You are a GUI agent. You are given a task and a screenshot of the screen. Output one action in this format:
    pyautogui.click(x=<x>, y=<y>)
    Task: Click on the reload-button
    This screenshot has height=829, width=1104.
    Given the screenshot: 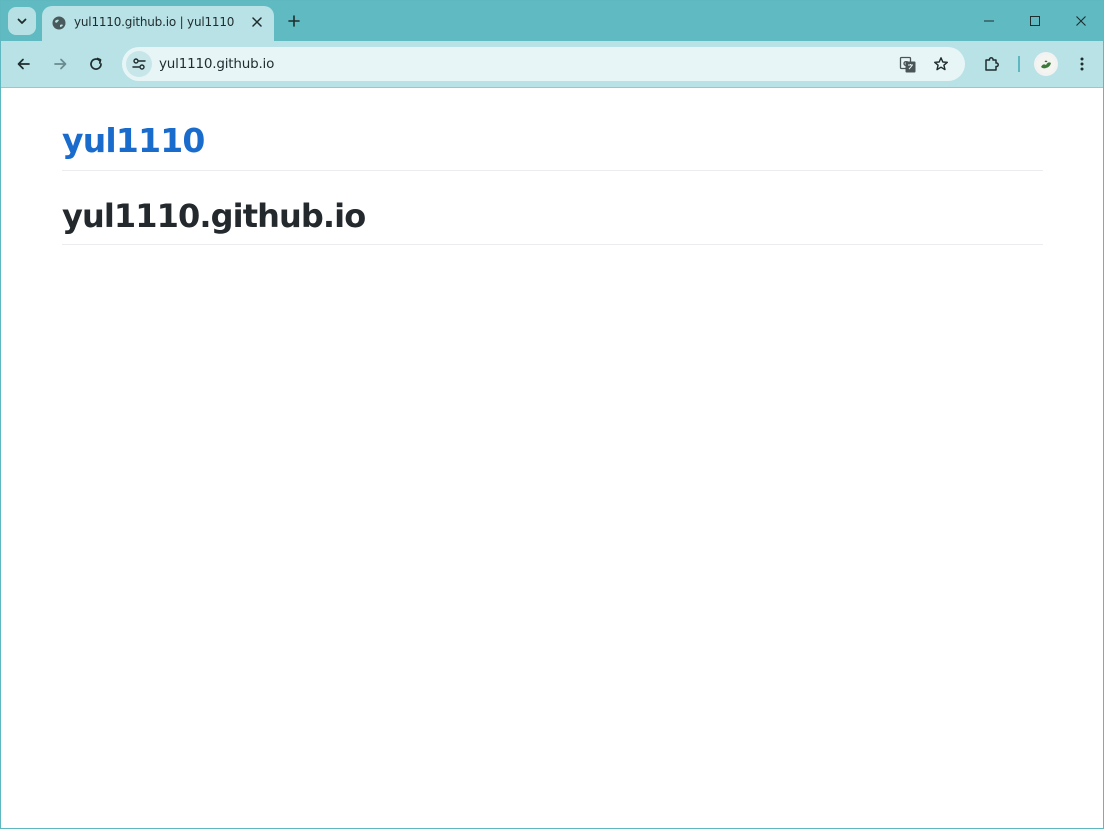 What is the action you would take?
    pyautogui.click(x=96, y=64)
    